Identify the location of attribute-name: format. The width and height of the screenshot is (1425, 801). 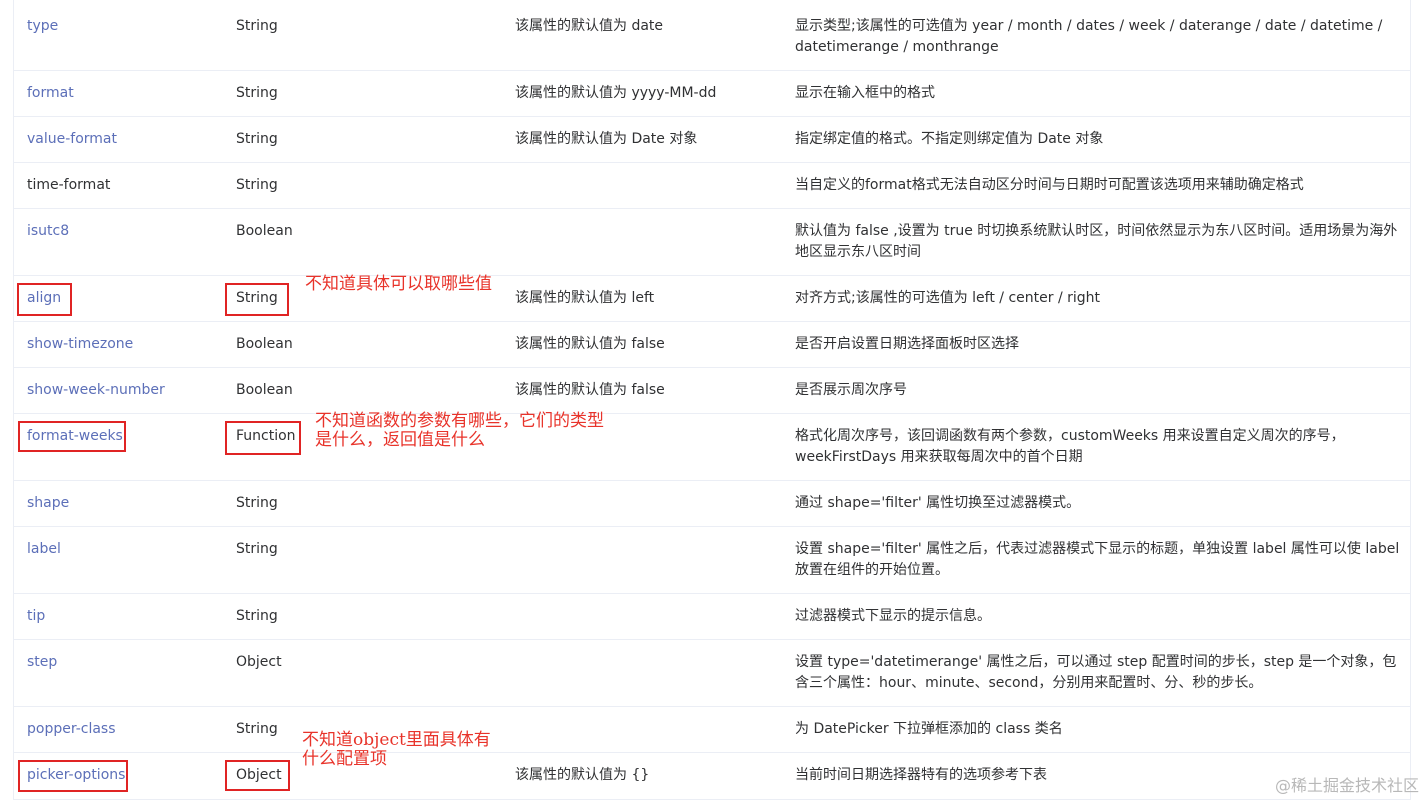
(50, 93).